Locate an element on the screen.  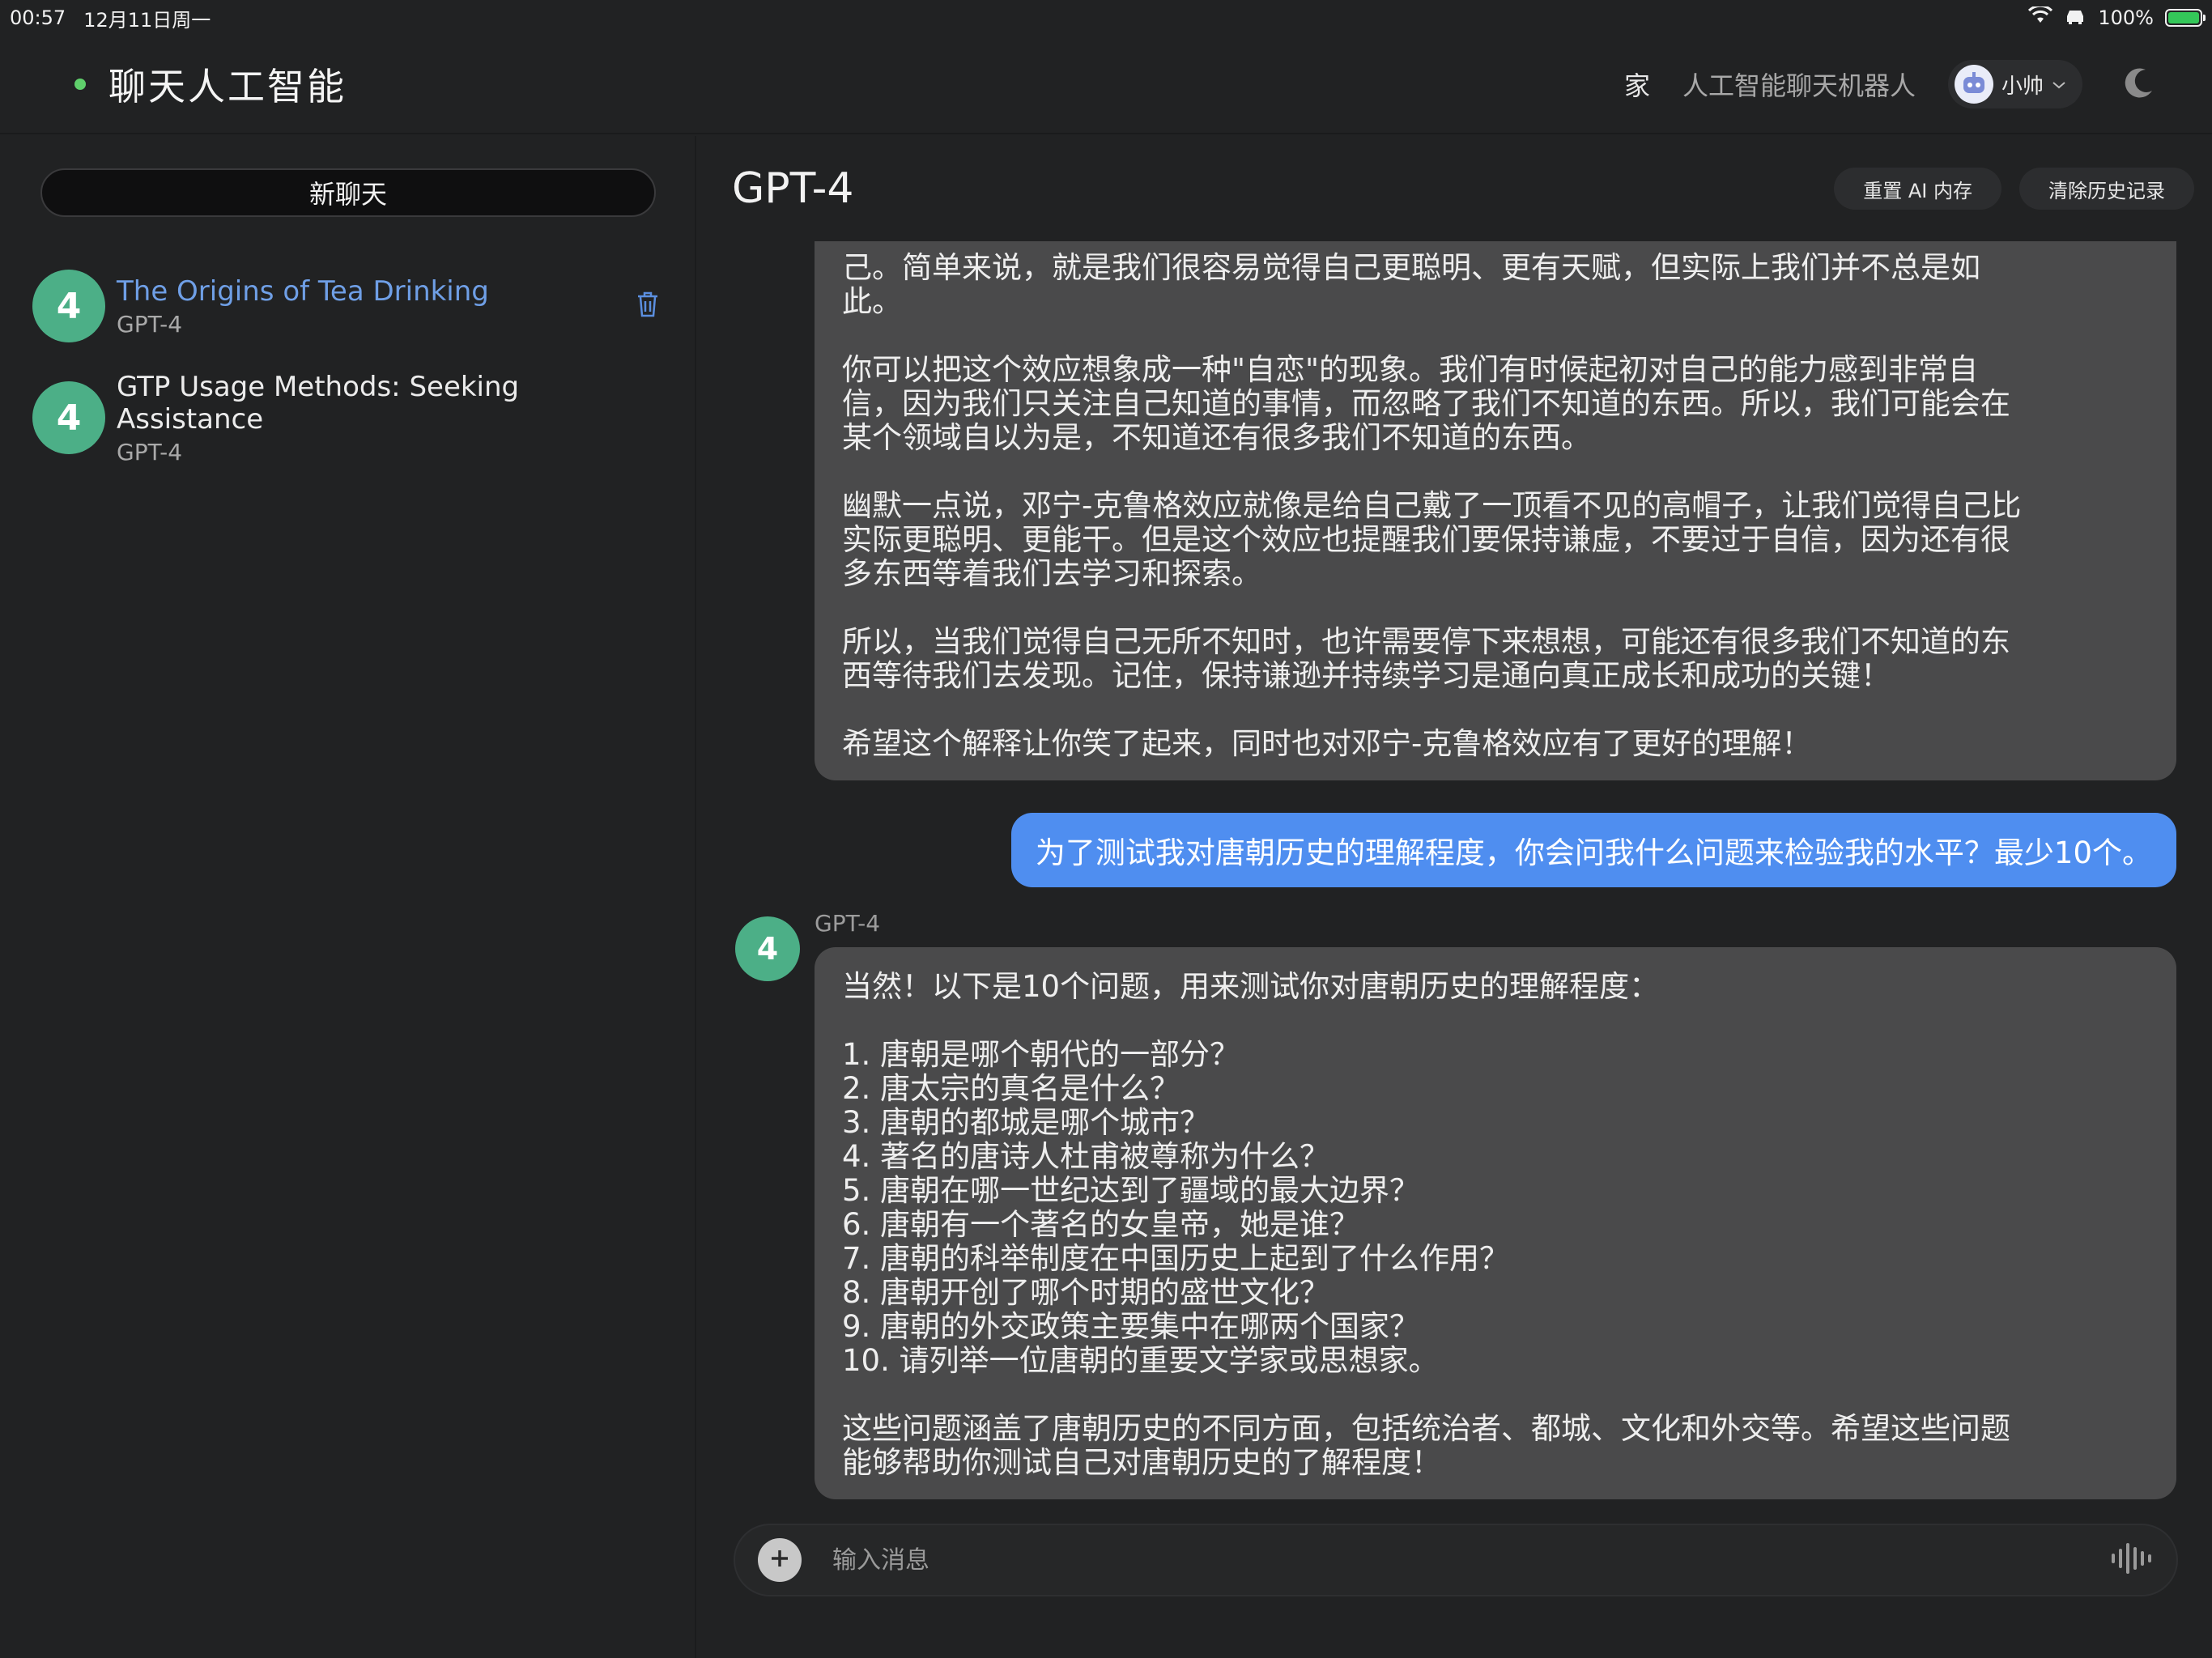
moon-icon is located at coordinates (2139, 84).